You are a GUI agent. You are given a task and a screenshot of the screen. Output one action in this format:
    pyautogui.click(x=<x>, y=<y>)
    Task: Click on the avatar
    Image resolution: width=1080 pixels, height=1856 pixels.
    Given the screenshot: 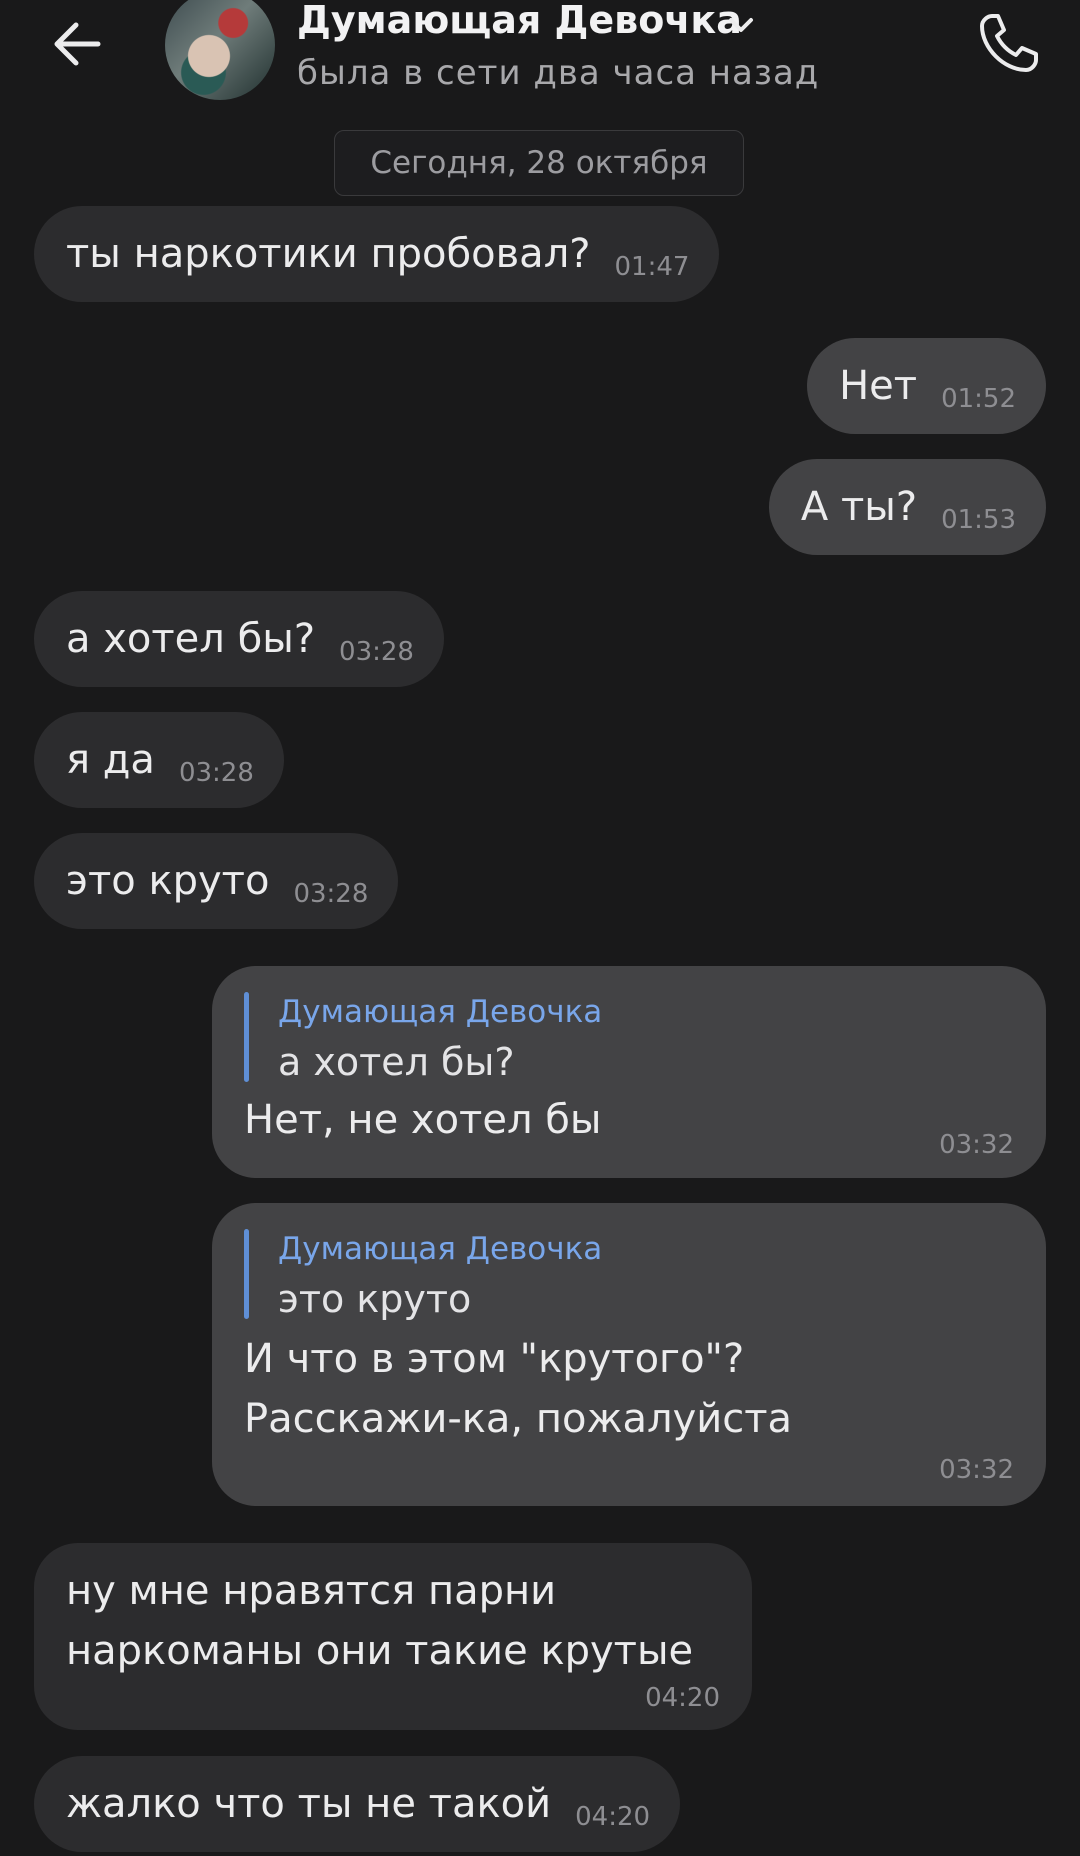 What is the action you would take?
    pyautogui.click(x=220, y=50)
    